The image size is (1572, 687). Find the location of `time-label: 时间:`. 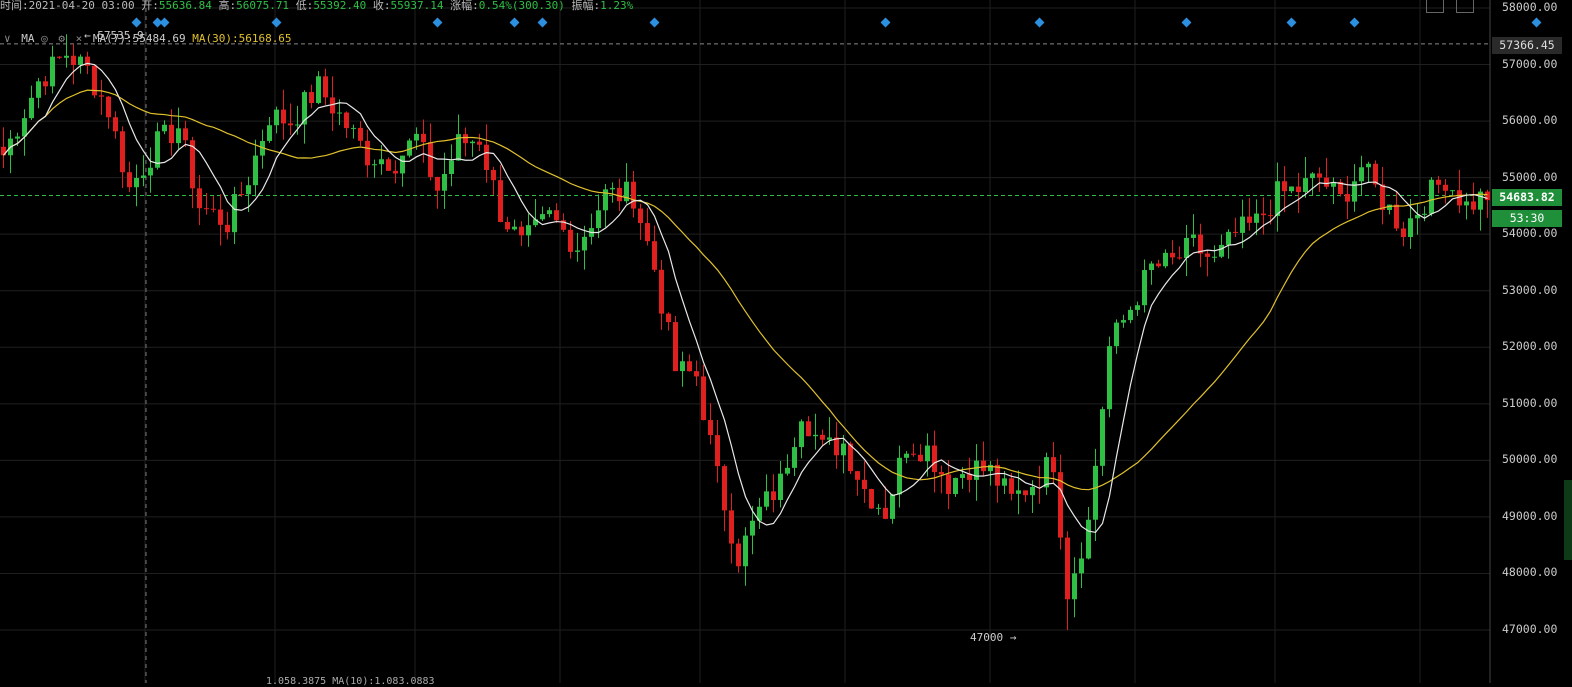

time-label: 时间: is located at coordinates (14, 6).